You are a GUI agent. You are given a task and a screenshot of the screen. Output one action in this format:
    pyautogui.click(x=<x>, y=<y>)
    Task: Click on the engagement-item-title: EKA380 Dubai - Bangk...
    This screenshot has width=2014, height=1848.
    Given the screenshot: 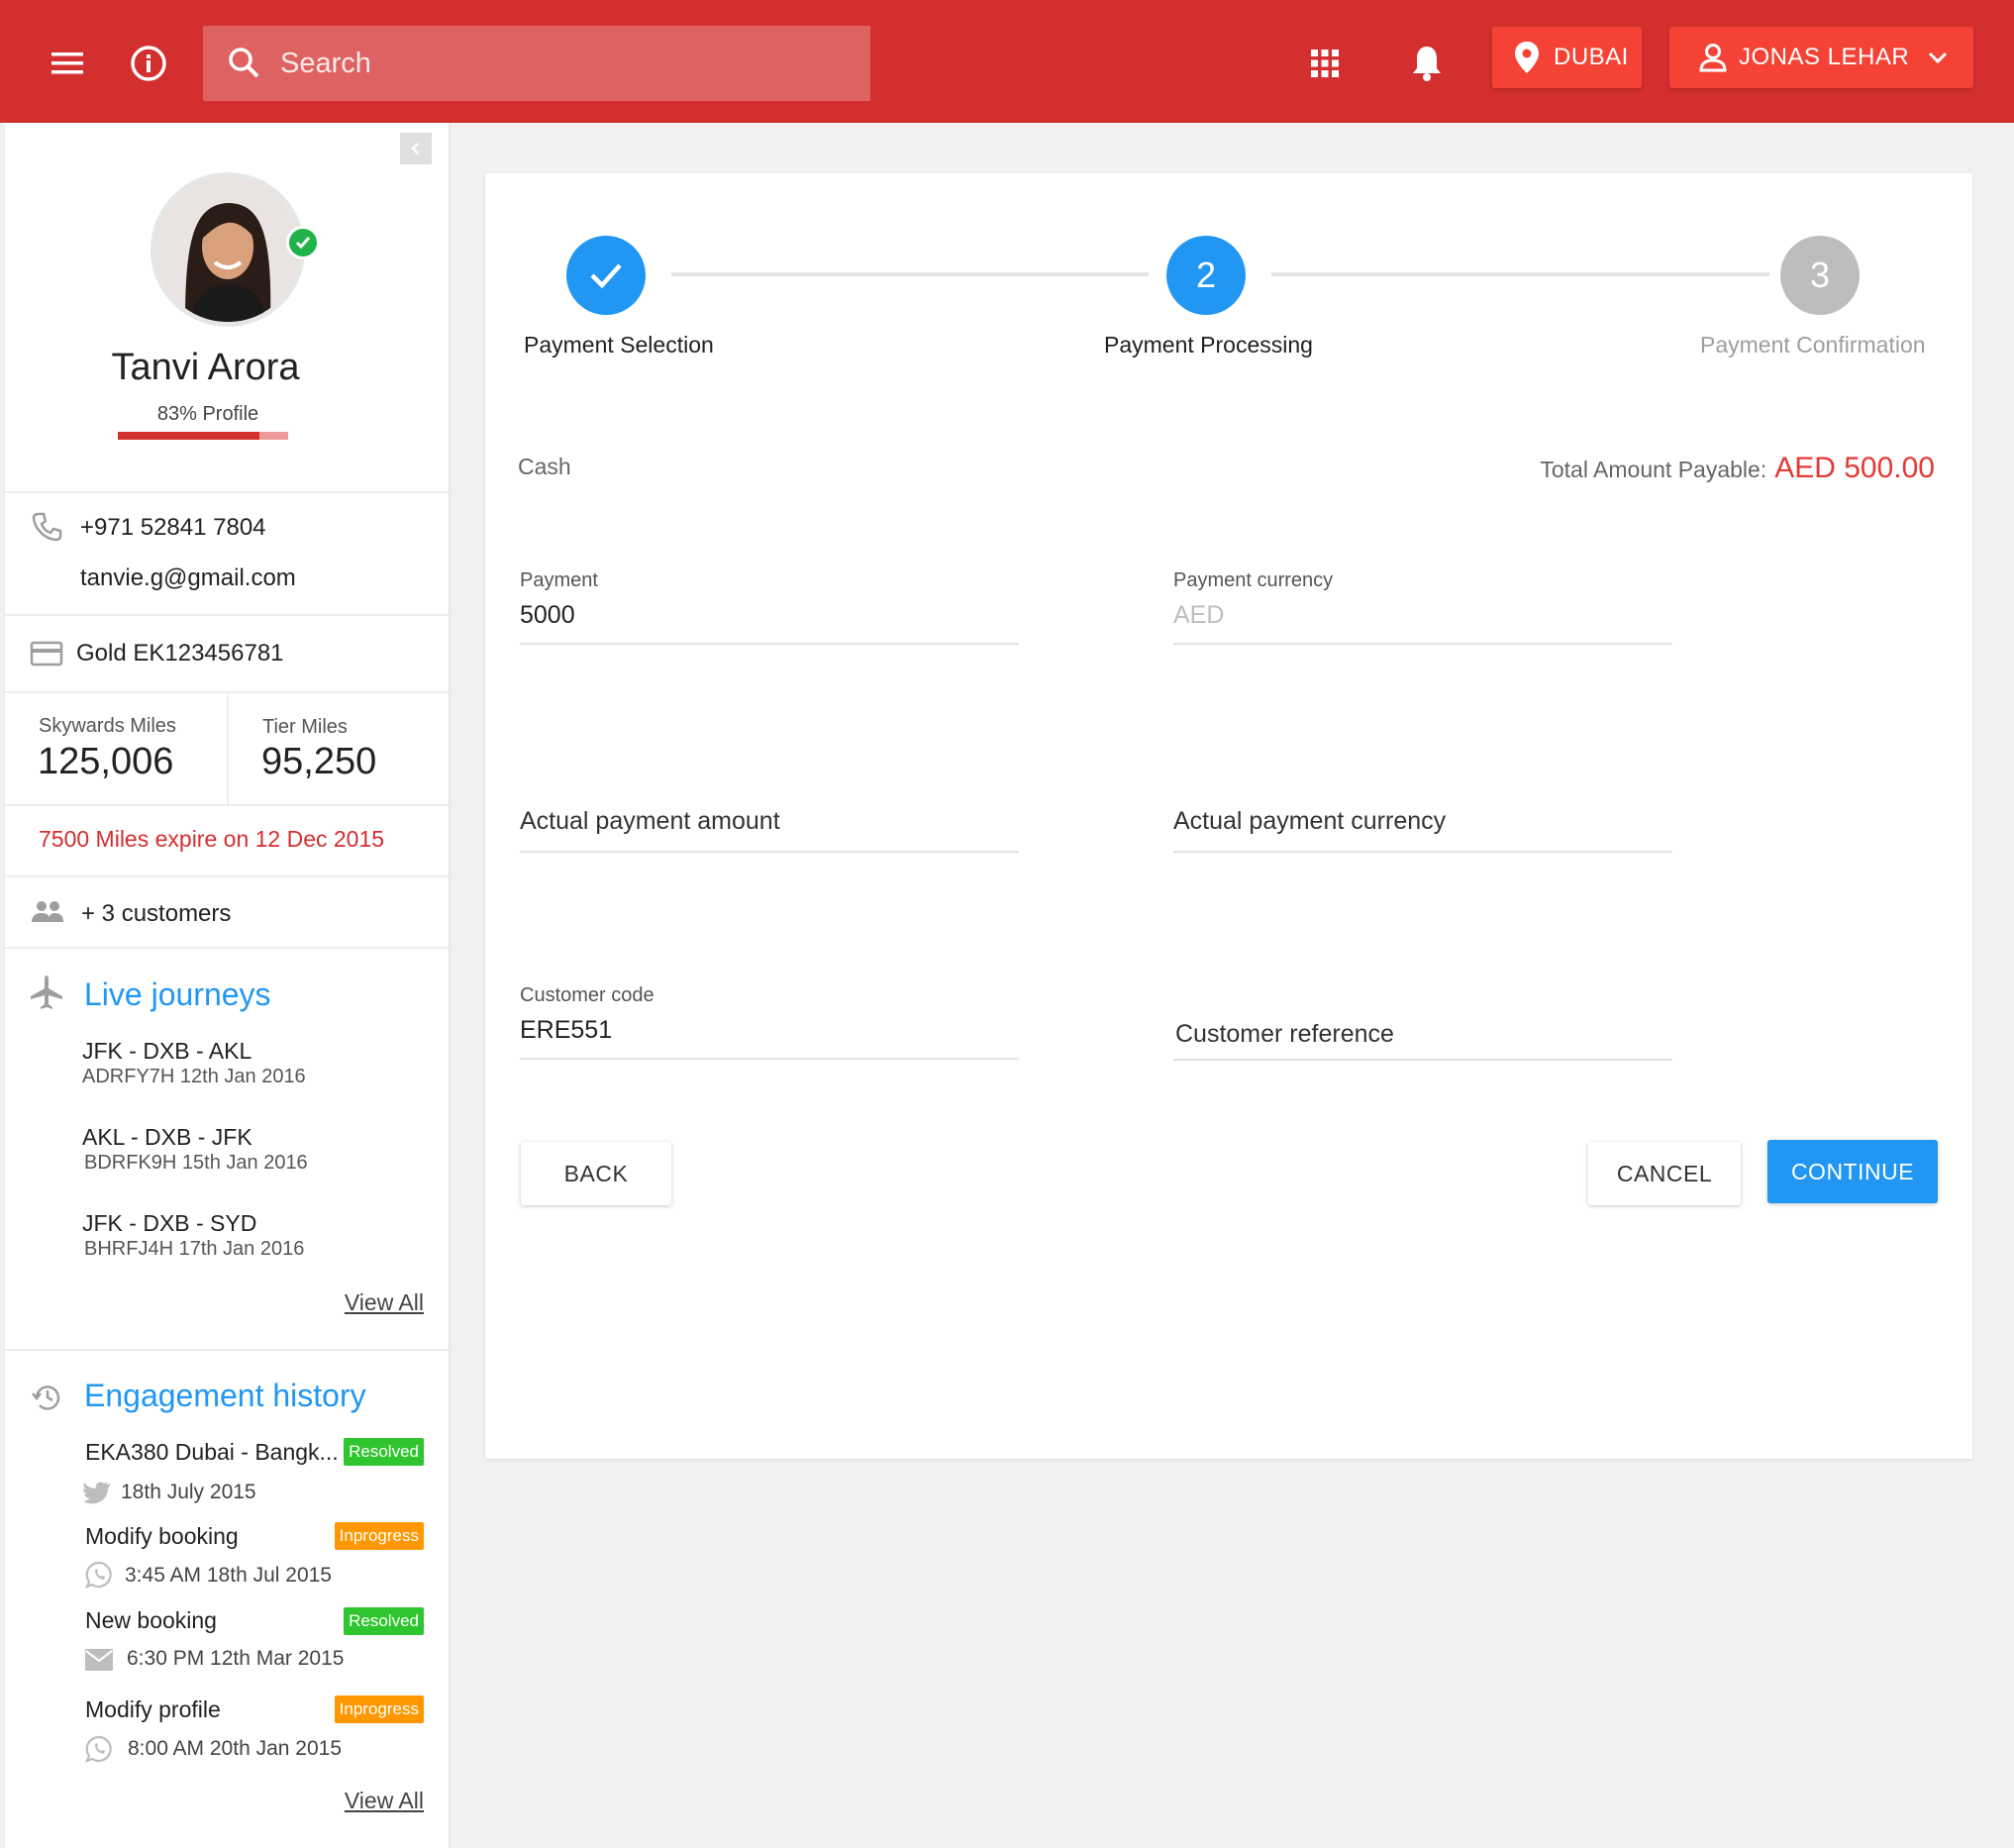 What is the action you would take?
    pyautogui.click(x=212, y=1453)
    